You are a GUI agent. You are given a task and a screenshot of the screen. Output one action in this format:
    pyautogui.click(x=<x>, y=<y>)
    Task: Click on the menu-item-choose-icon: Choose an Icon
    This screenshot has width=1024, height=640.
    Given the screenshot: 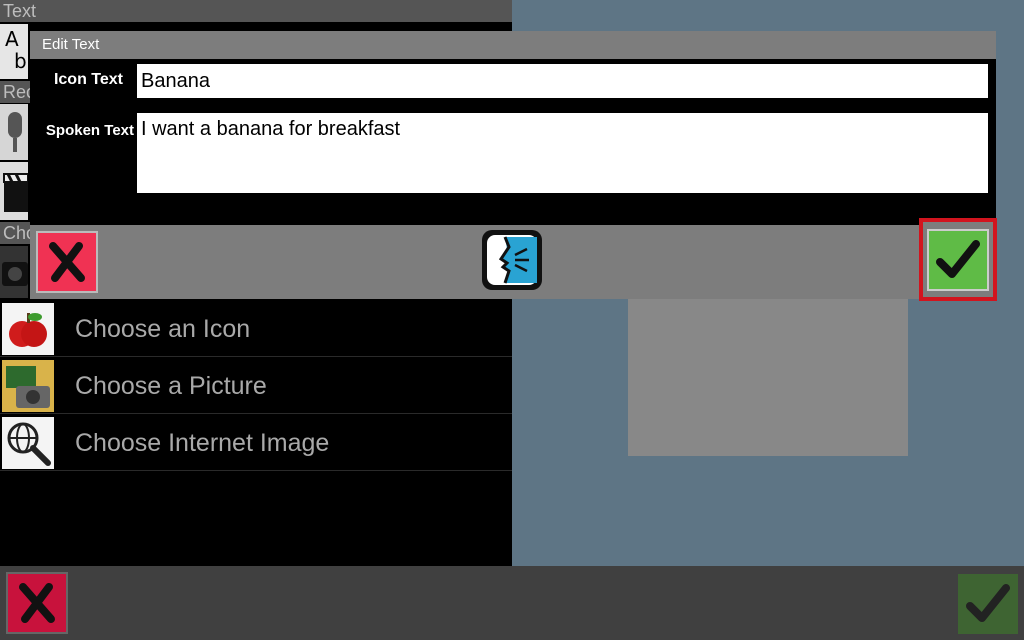 What is the action you would take?
    pyautogui.click(x=256, y=329)
    